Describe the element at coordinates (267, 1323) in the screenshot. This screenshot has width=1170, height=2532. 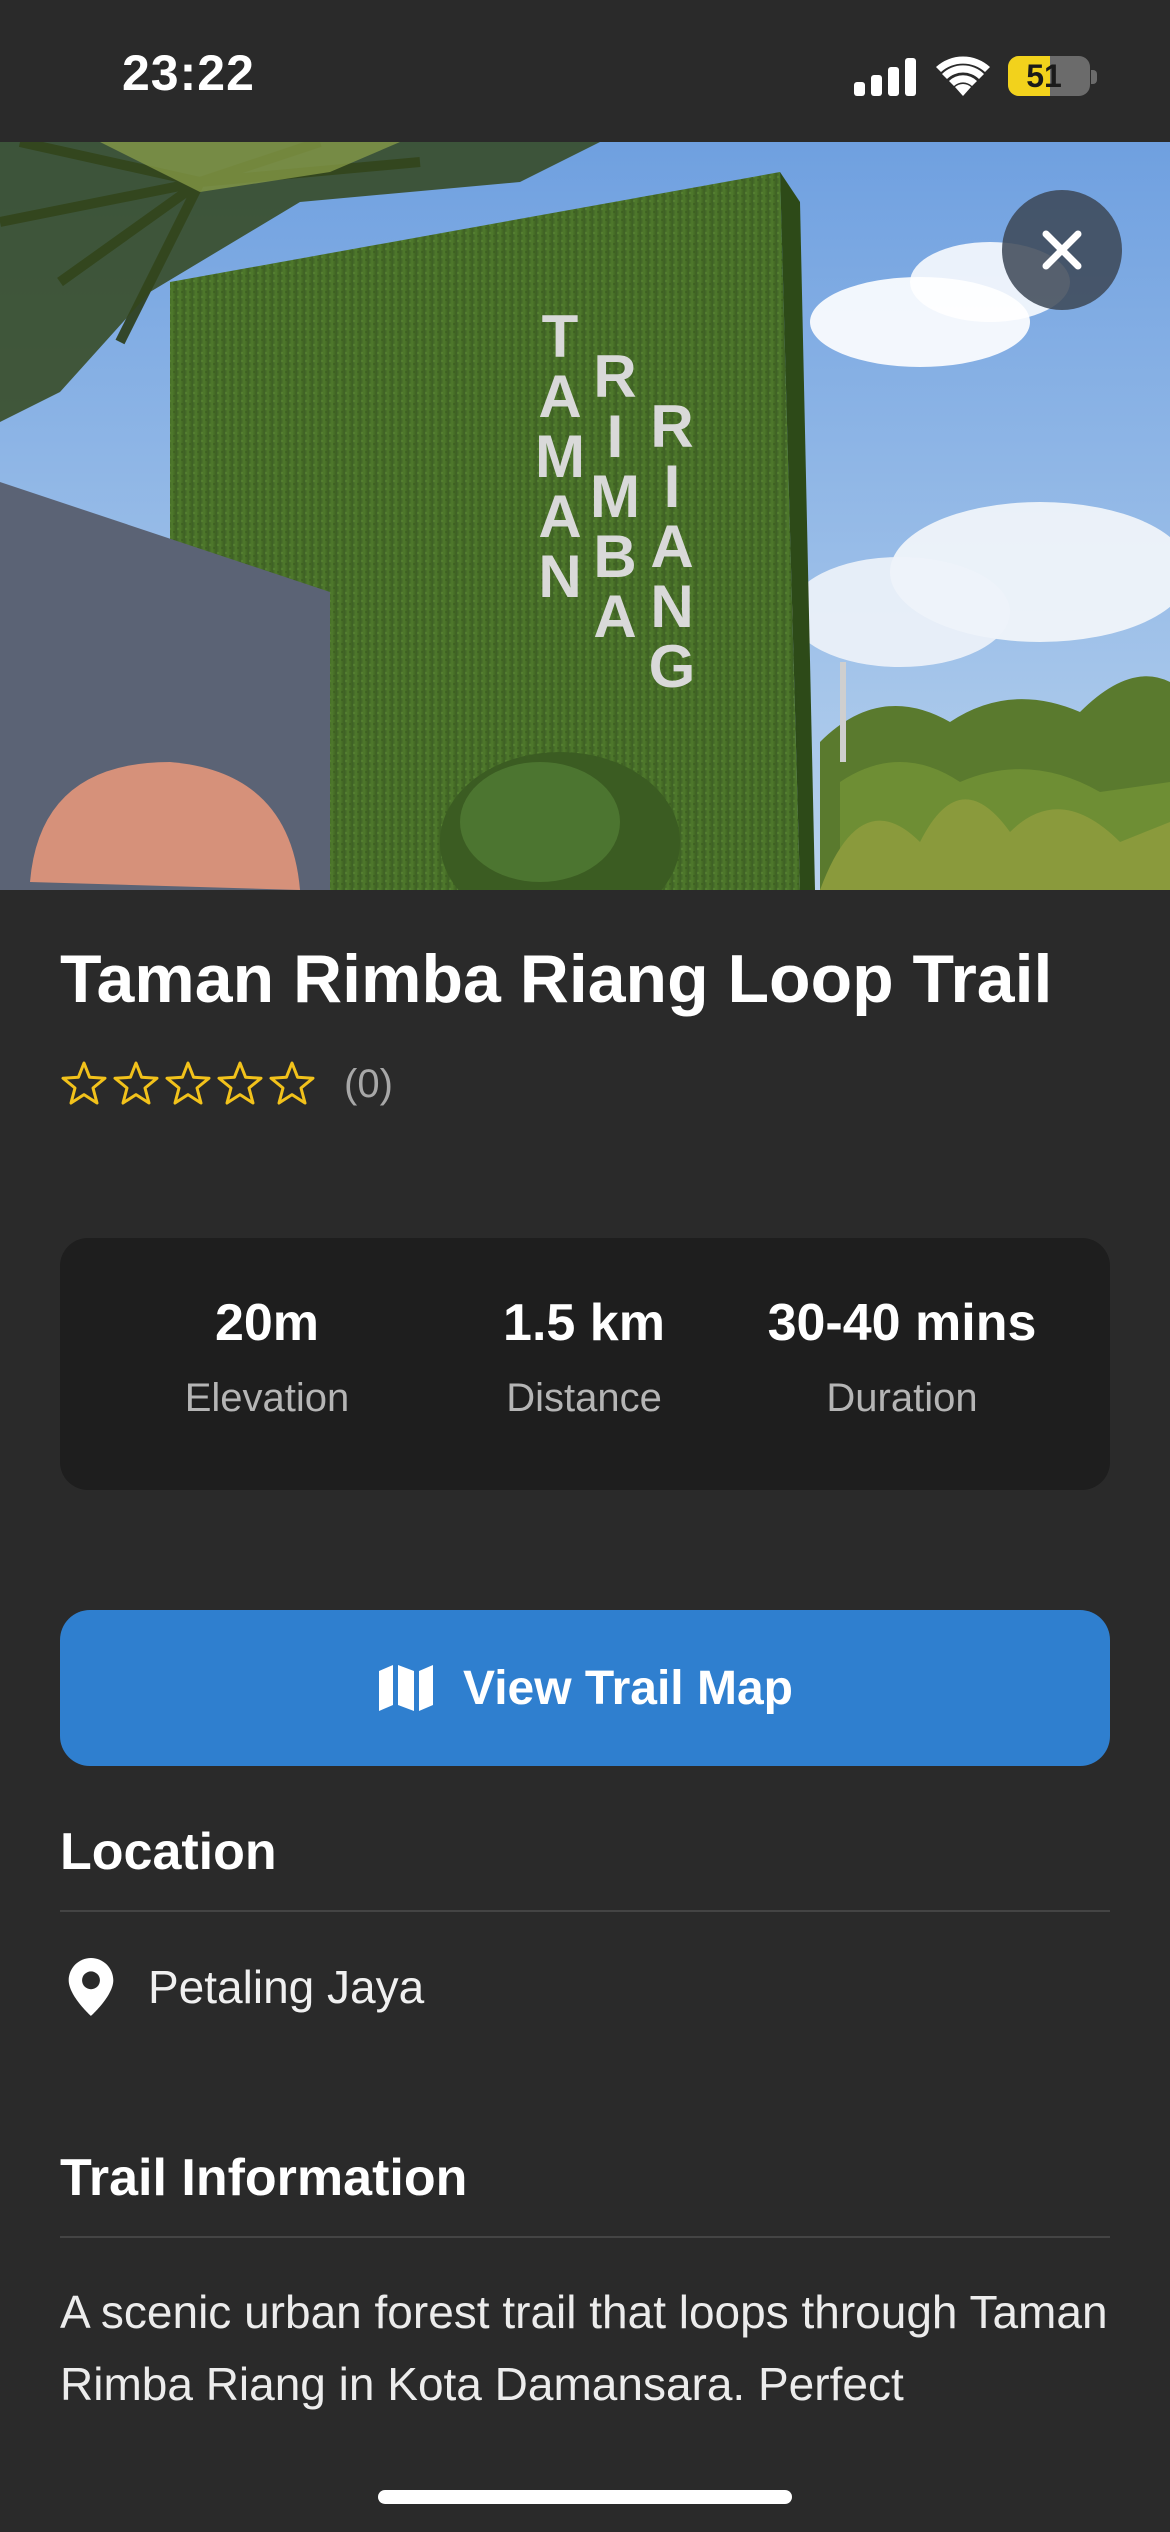
I see `stat-value: 20m` at that location.